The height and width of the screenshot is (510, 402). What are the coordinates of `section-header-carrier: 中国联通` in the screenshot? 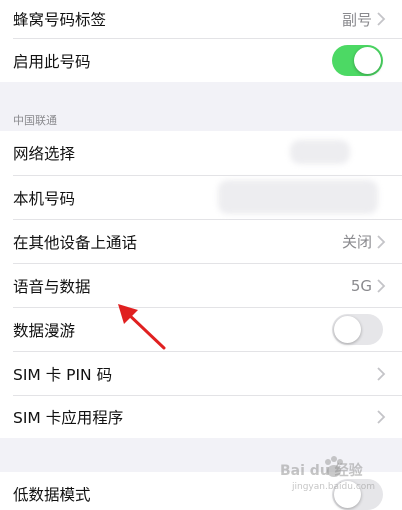 It's located at (35, 120).